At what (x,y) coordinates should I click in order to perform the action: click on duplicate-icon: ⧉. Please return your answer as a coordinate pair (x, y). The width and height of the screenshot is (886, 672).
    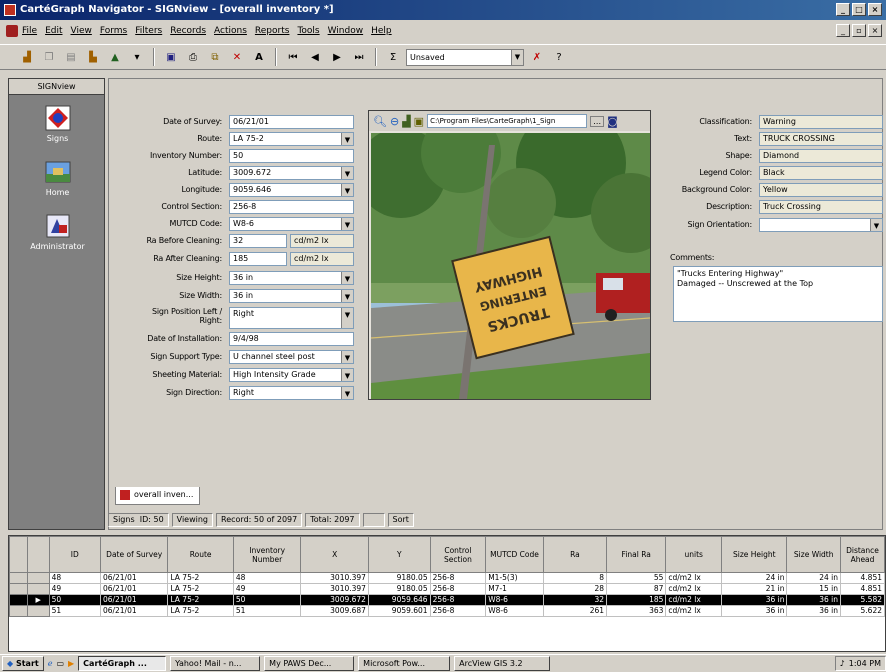
    Looking at the image, I should click on (215, 57).